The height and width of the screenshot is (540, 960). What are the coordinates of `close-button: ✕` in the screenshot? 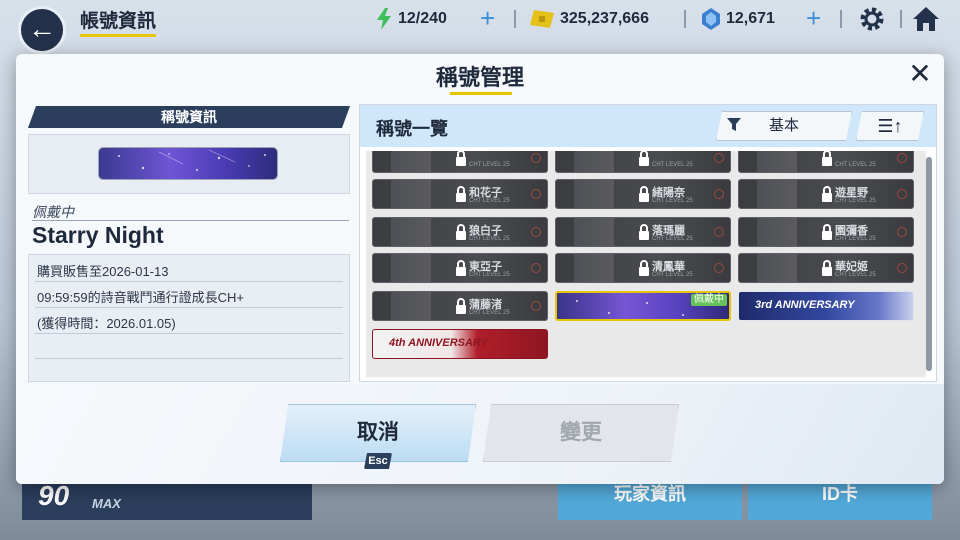 It's located at (920, 74).